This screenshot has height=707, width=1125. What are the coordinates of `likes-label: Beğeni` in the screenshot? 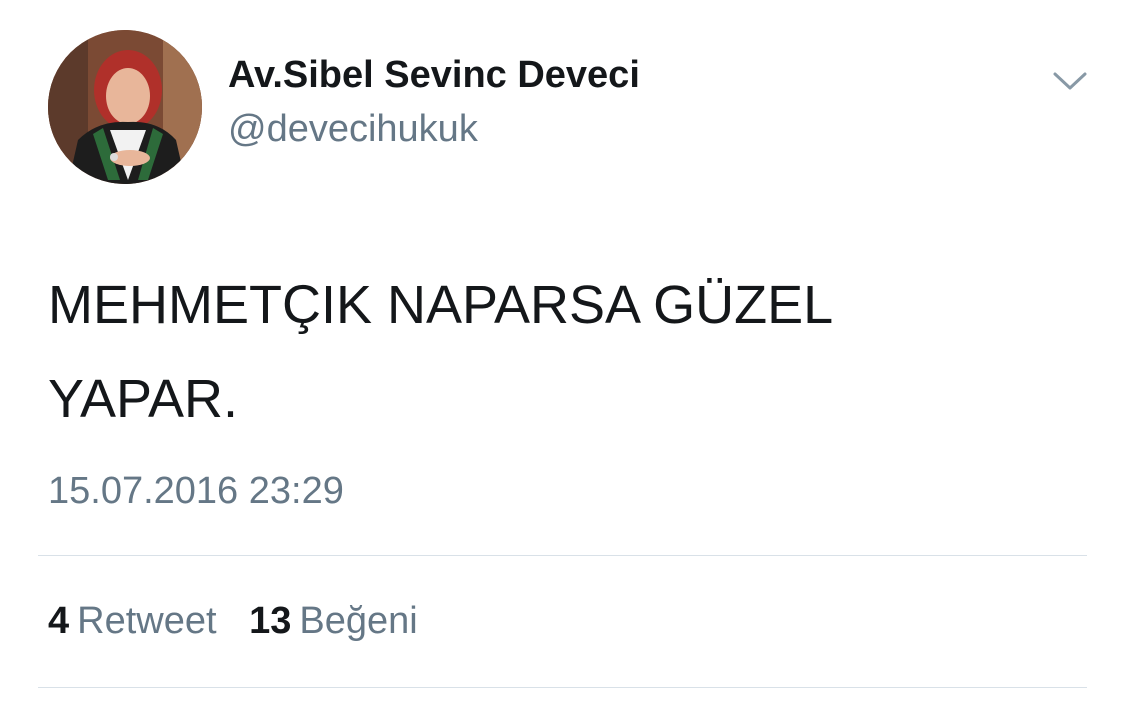 It's located at (358, 621).